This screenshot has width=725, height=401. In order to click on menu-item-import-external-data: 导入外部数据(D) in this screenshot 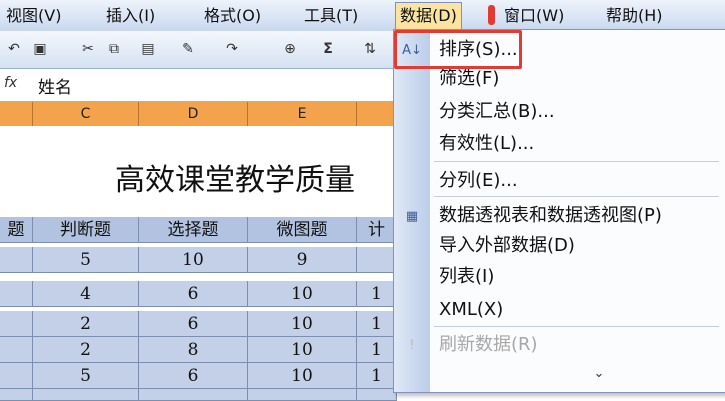, I will do `click(507, 246)`.